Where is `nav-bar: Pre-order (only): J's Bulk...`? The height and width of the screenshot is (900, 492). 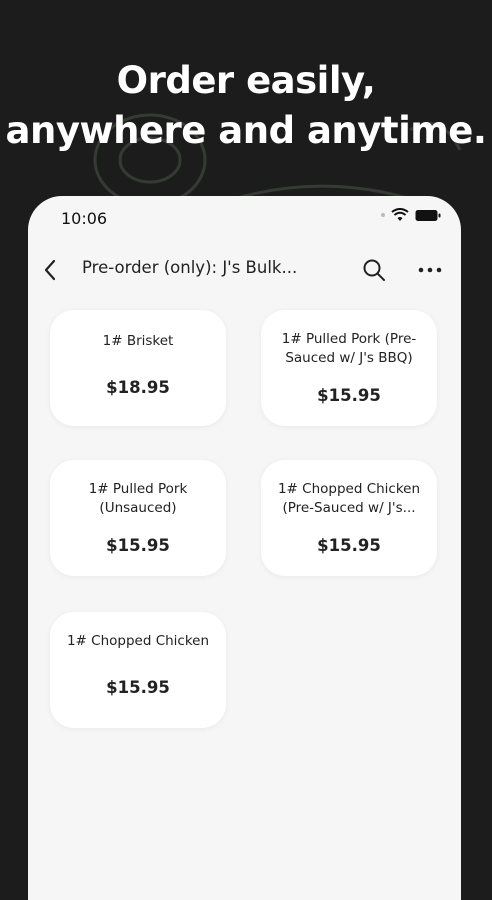
nav-bar: Pre-order (only): J's Bulk... is located at coordinates (244, 270).